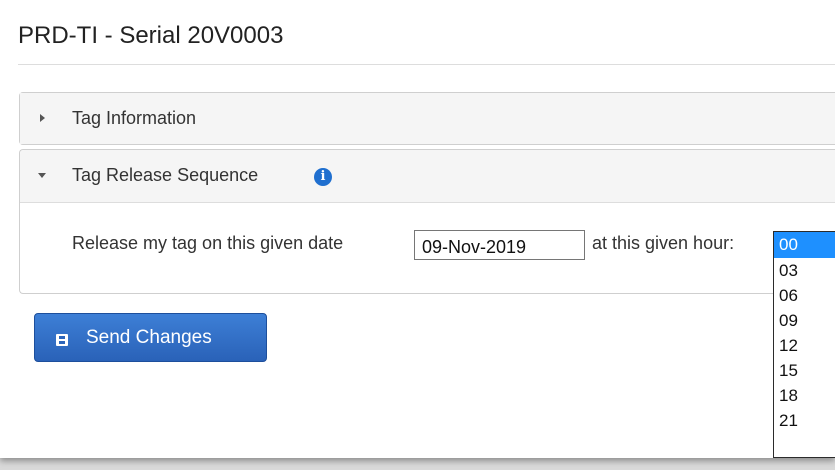 The image size is (835, 470). Describe the element at coordinates (804, 320) in the screenshot. I see `hour-option-09: 09` at that location.